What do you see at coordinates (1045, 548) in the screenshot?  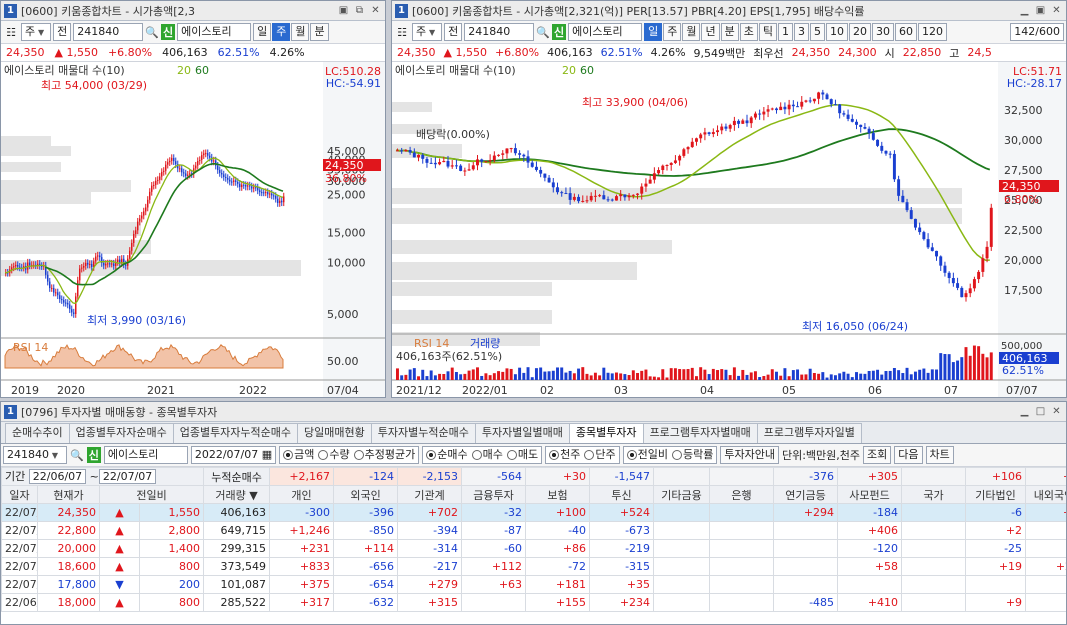 I see `cell: -8` at bounding box center [1045, 548].